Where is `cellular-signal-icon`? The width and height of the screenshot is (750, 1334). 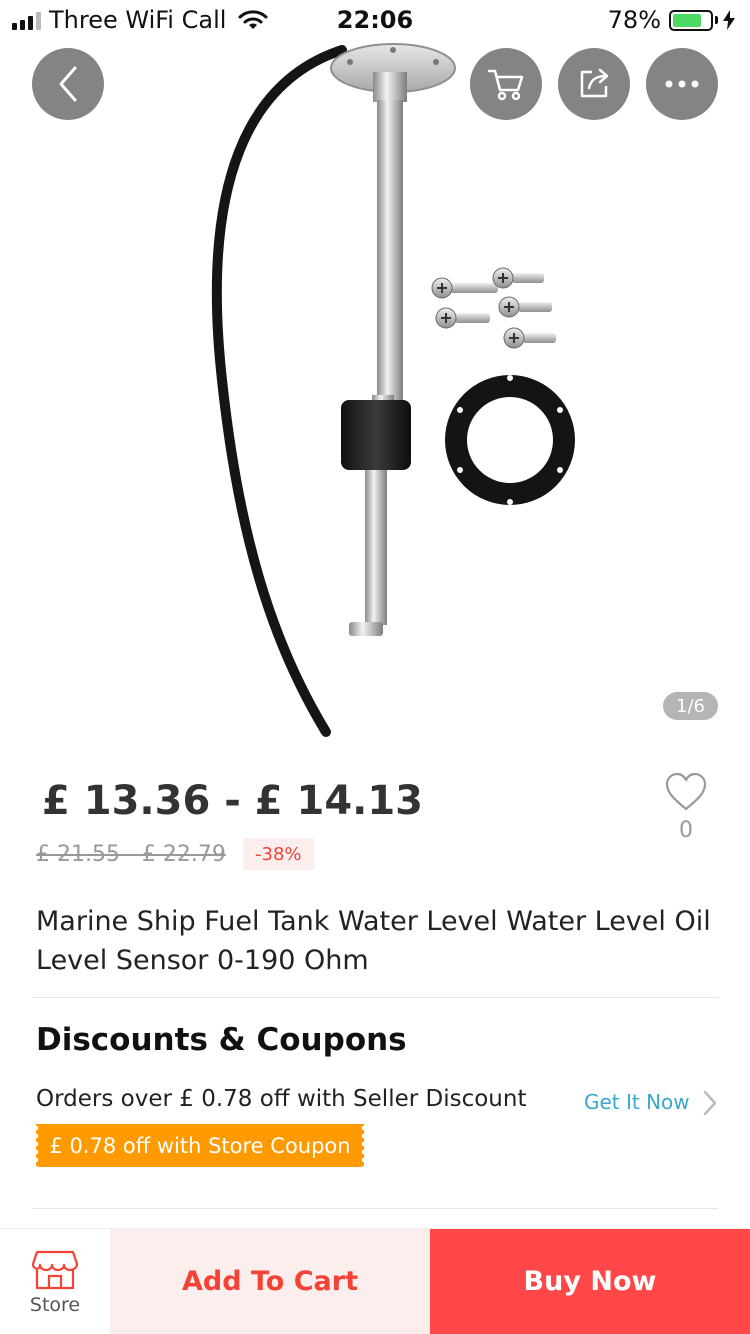
cellular-signal-icon is located at coordinates (26, 20).